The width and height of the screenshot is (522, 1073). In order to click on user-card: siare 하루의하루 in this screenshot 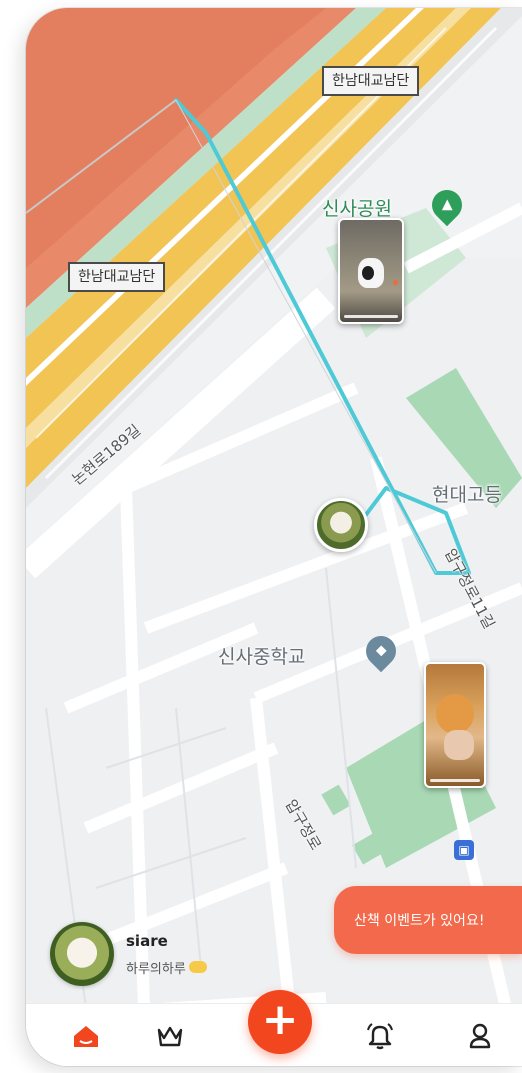, I will do `click(128, 954)`.